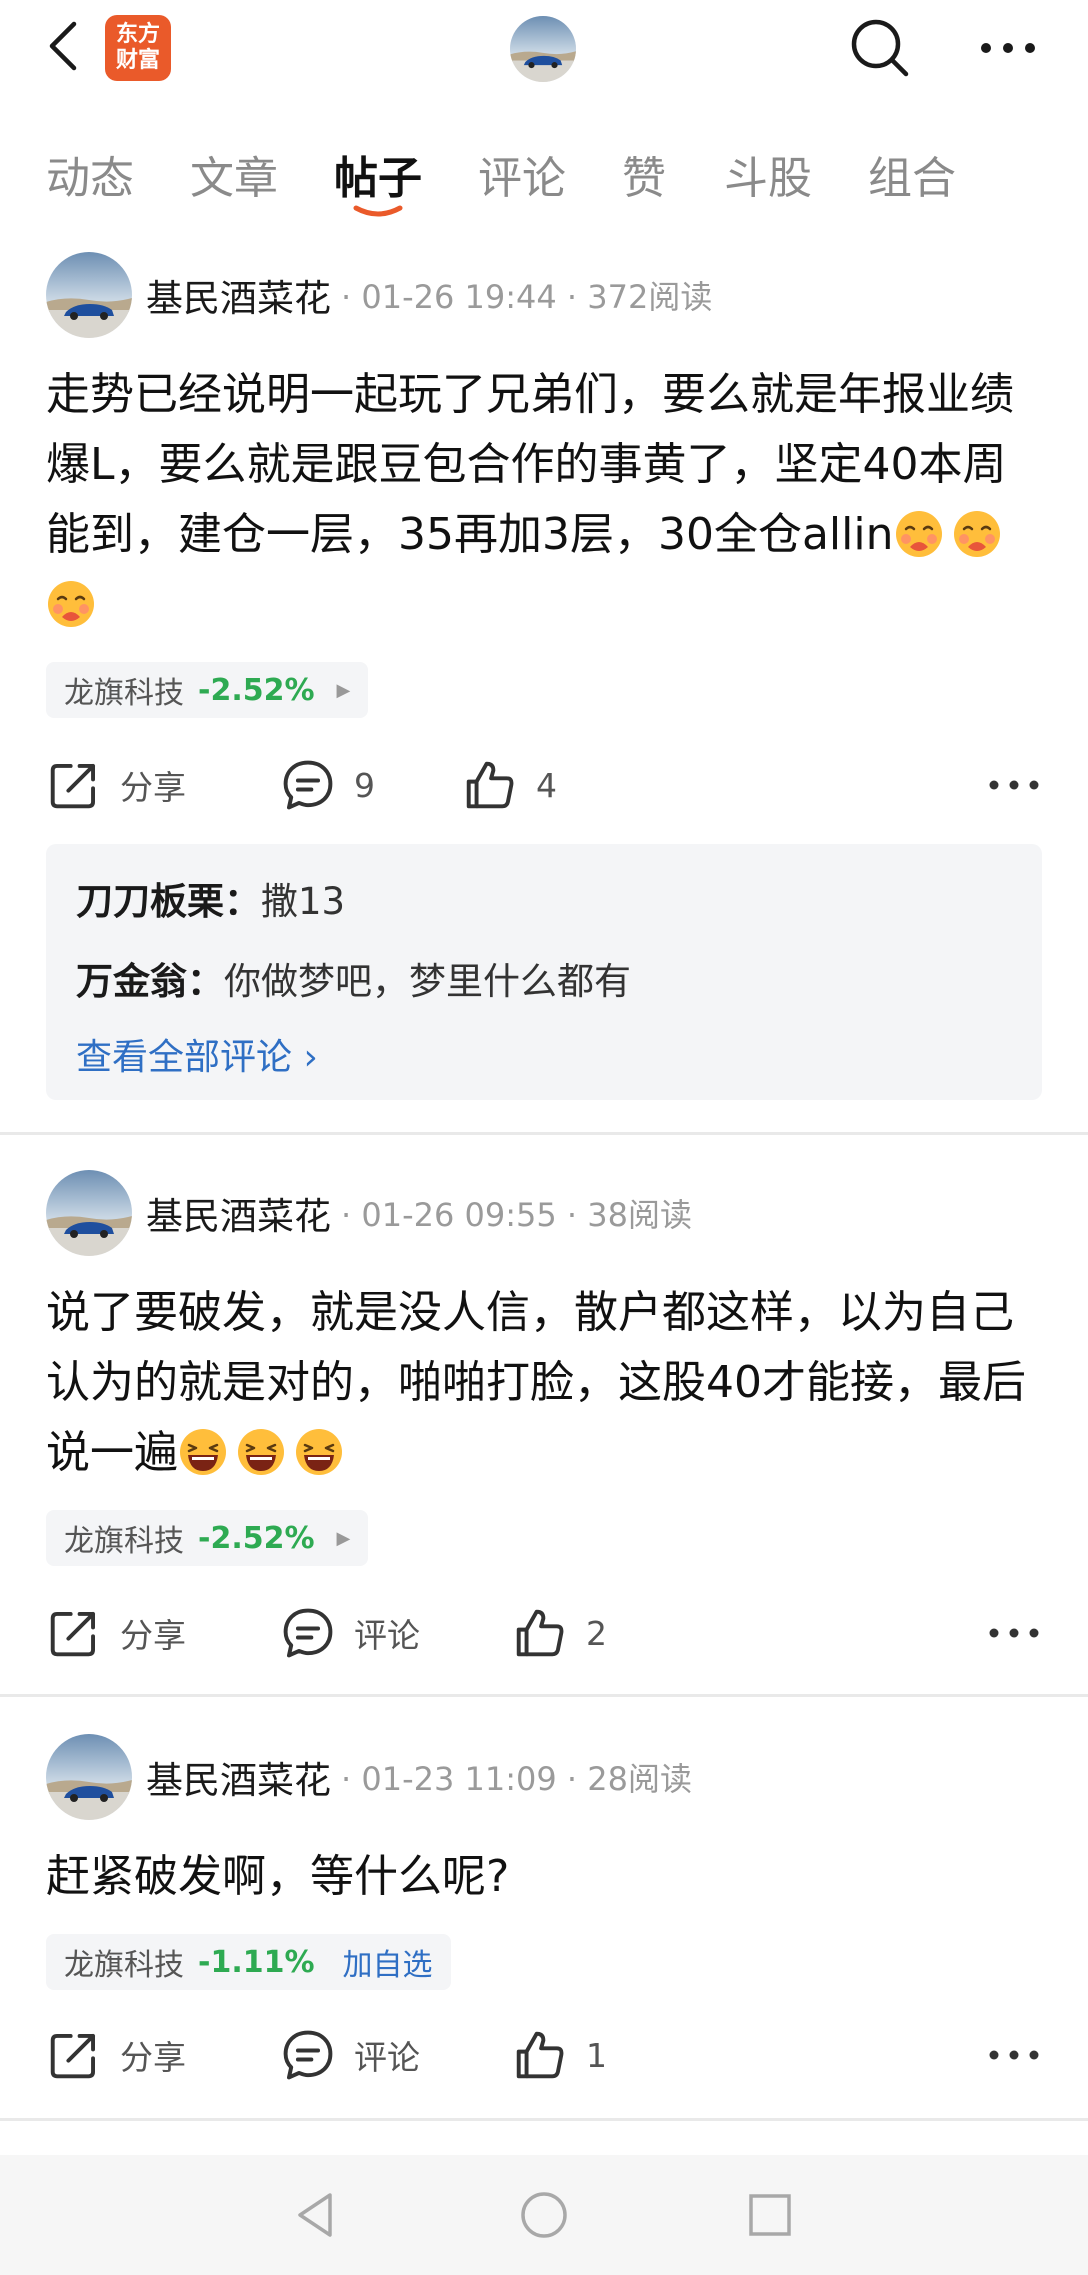  What do you see at coordinates (544, 902) in the screenshot?
I see `comment-item: 刀刀板栗：撒13` at bounding box center [544, 902].